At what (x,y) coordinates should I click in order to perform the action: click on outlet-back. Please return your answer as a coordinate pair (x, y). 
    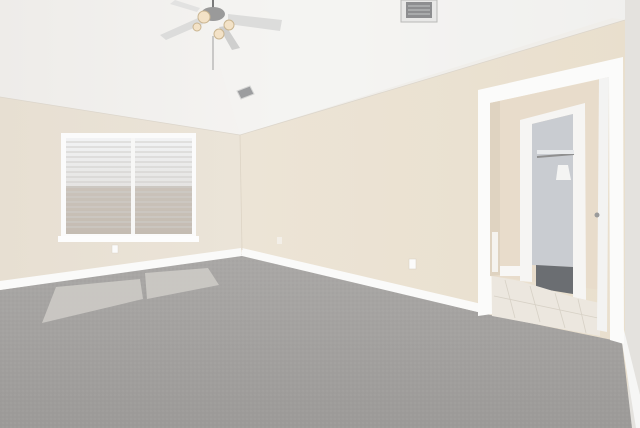
    Looking at the image, I should click on (412, 264).